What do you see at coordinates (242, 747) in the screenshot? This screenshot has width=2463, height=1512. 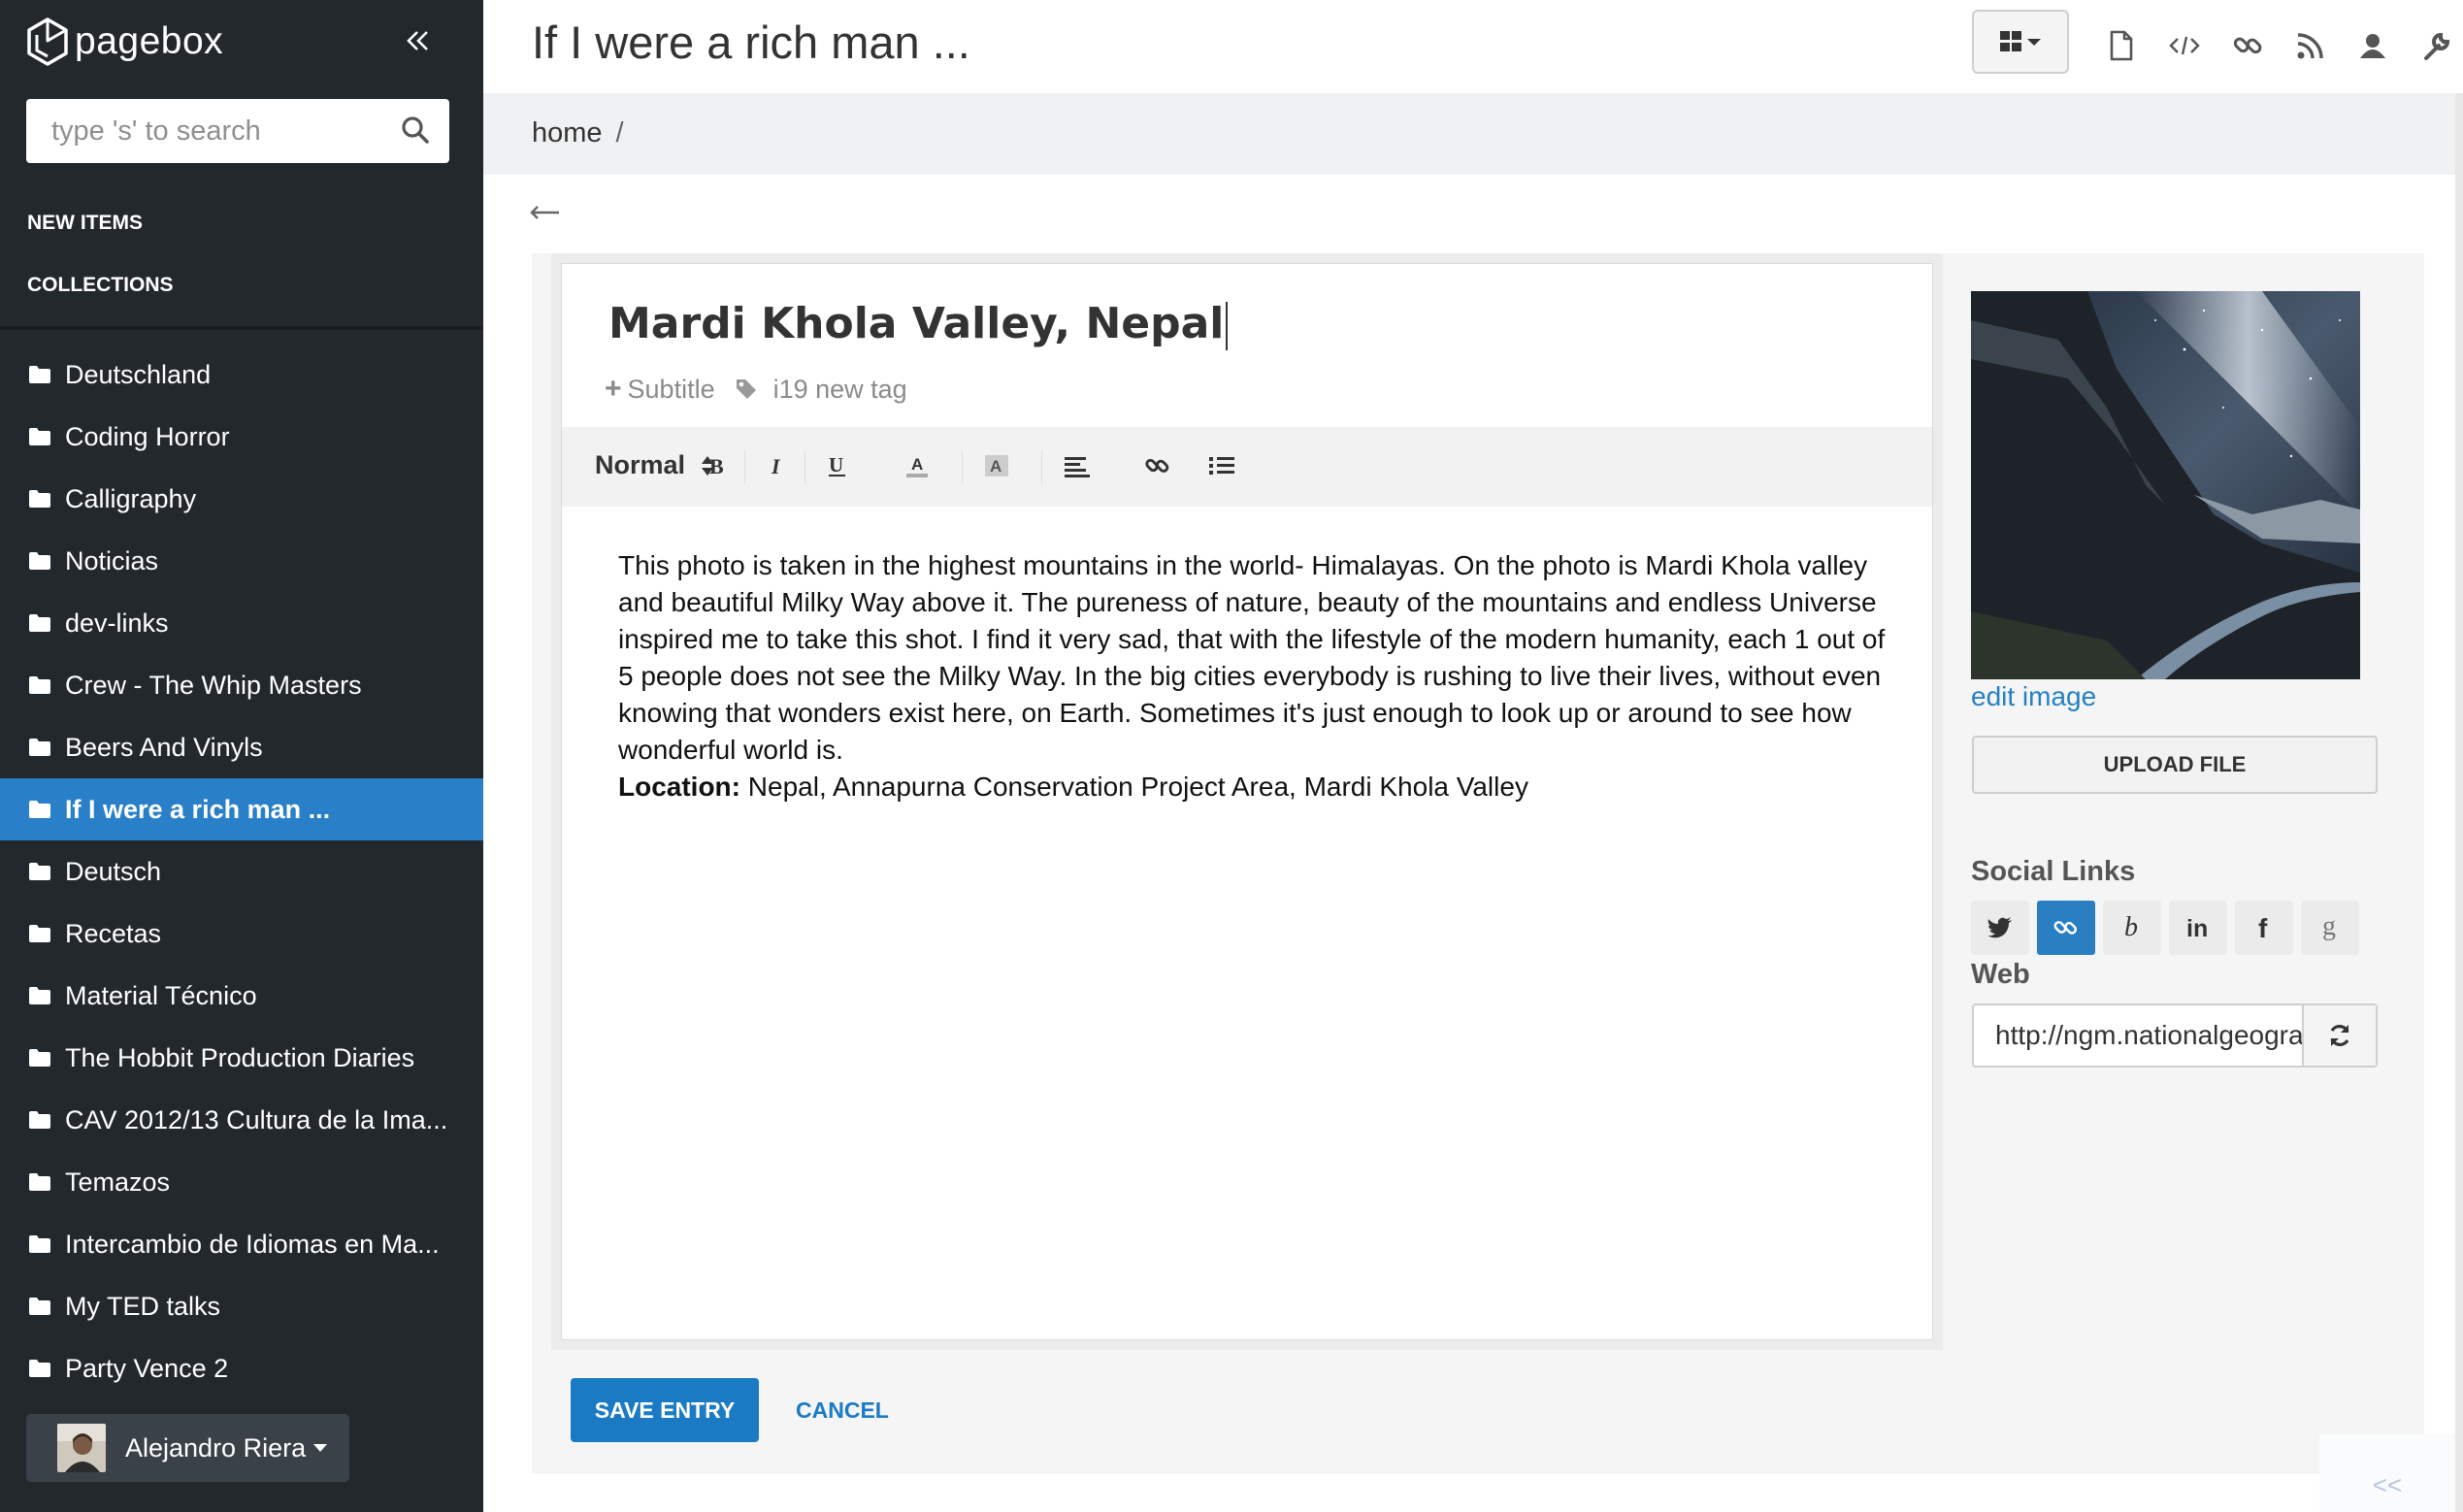 I see `collection-item: Beers And Vinyls` at bounding box center [242, 747].